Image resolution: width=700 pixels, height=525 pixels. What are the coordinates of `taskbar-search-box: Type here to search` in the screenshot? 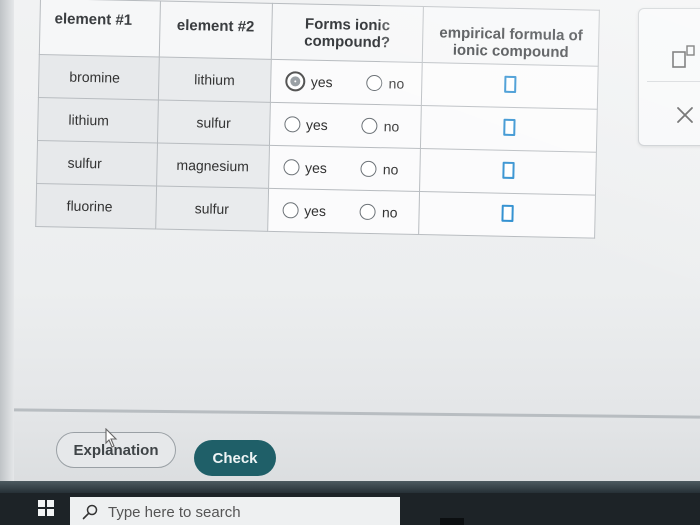 It's located at (235, 511).